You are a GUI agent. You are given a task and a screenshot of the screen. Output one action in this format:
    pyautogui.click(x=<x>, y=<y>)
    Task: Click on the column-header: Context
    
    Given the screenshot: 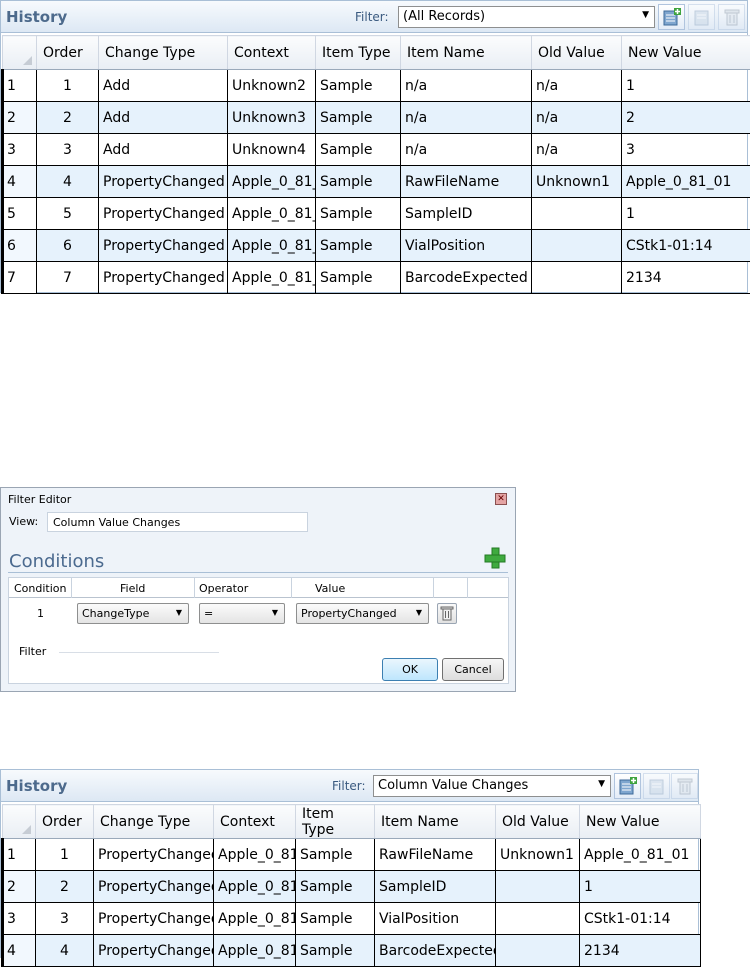 What is the action you would take?
    pyautogui.click(x=255, y=822)
    